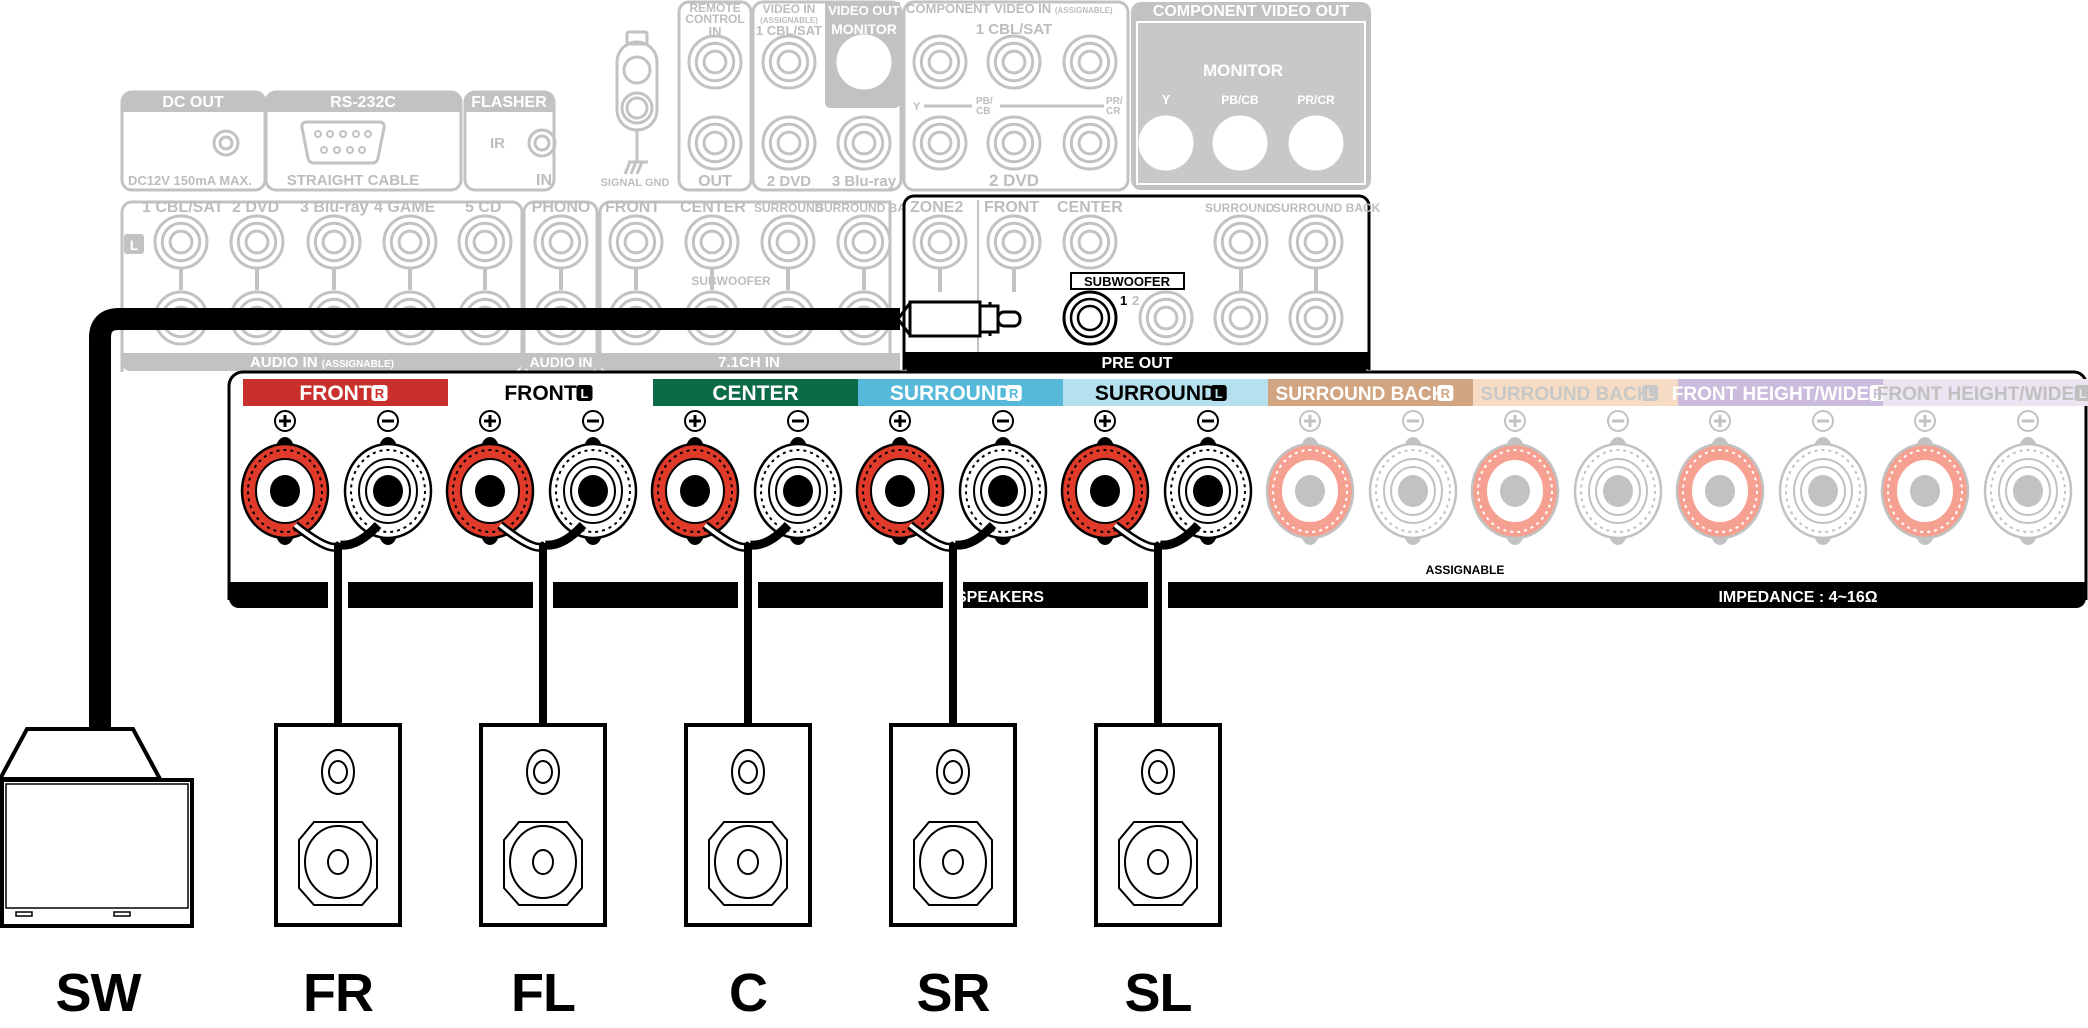 The image size is (2088, 1028). I want to click on rs232c-note: STRAIGHT CABLE, so click(353, 180).